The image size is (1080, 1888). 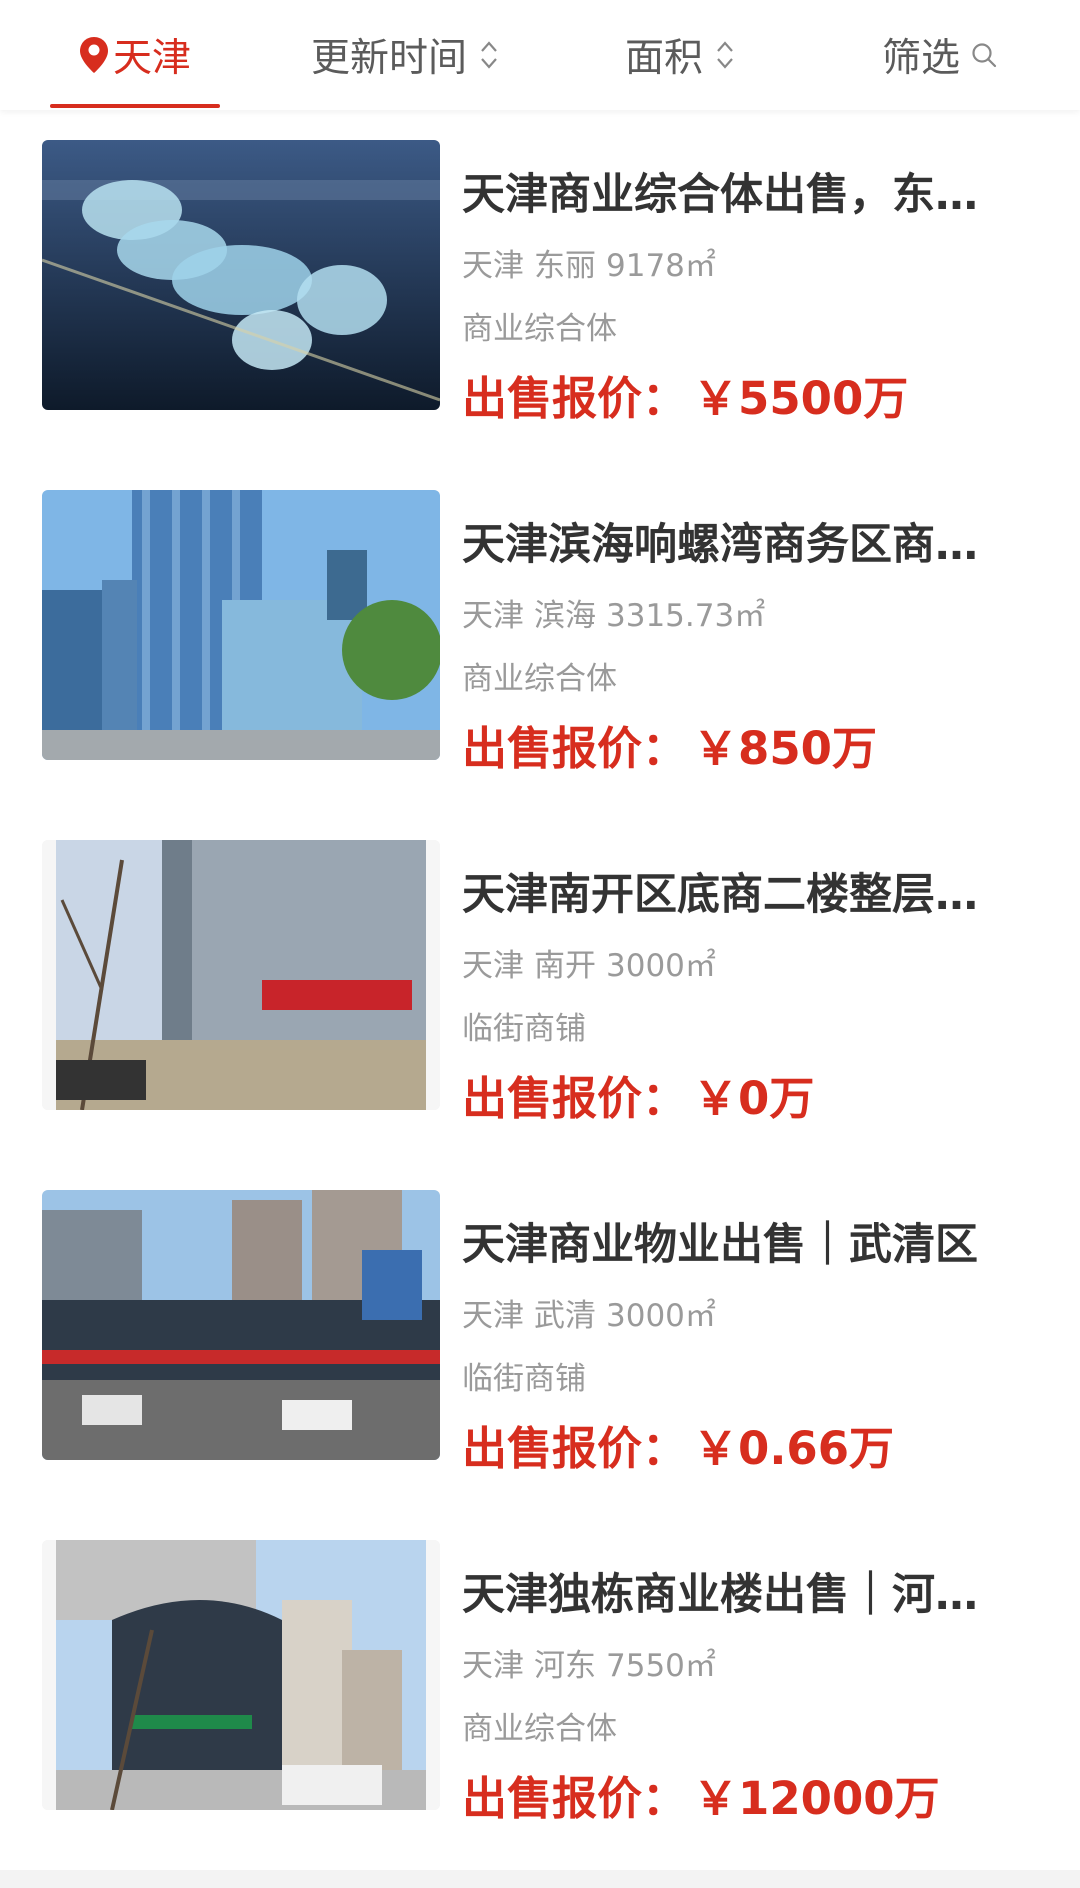 I want to click on listing-location: 天津 滨海 3315.73㎡, so click(x=613, y=612).